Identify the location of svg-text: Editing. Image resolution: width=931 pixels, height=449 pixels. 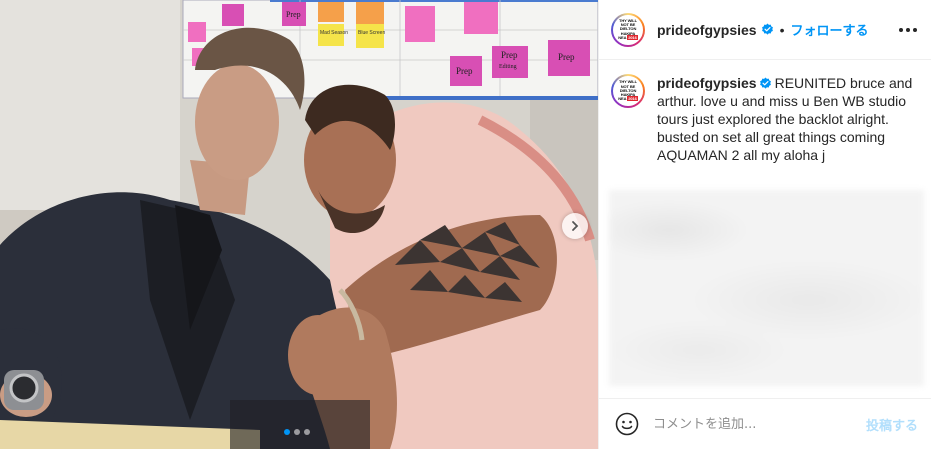
(508, 67).